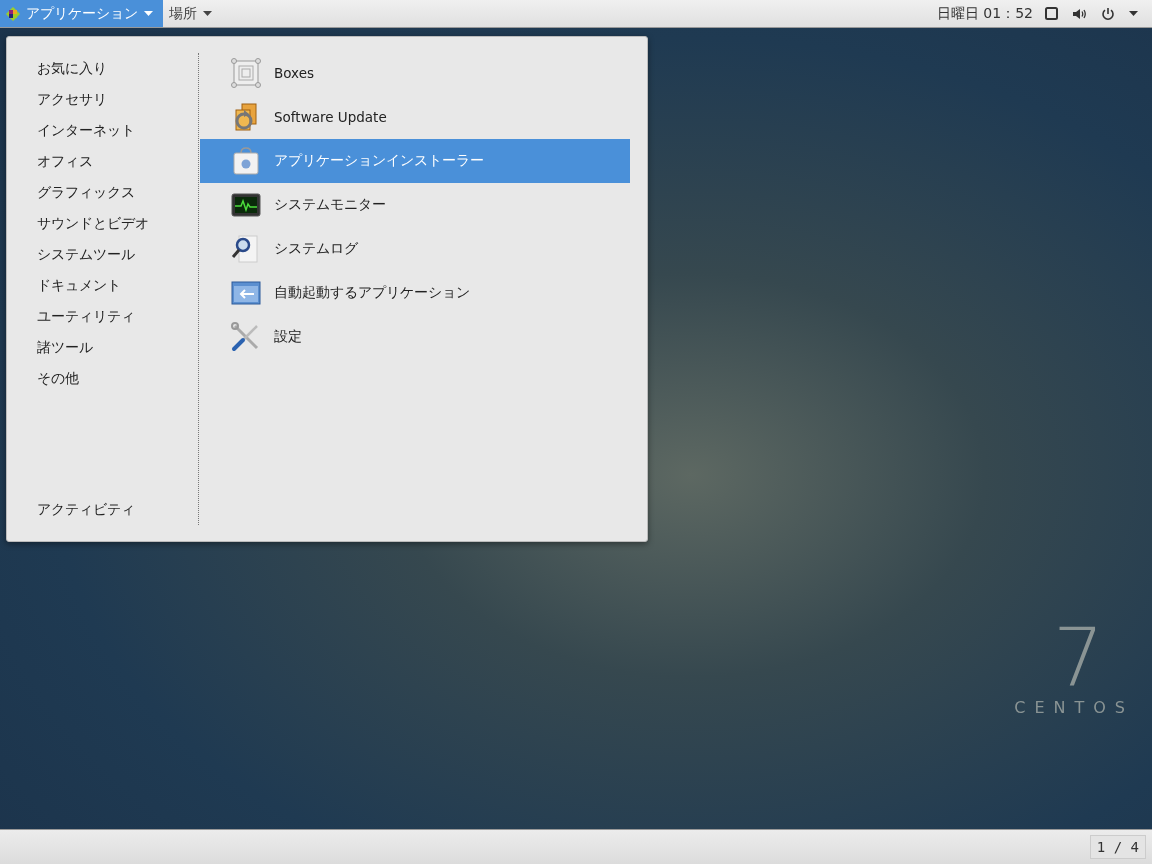  I want to click on category-item: ドキュメント, so click(117, 285).